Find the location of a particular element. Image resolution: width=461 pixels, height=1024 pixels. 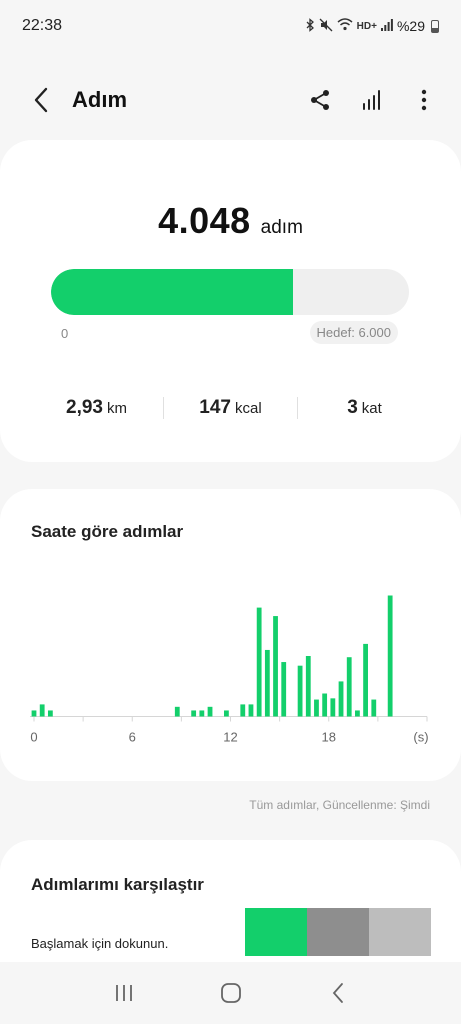

status-icons: HD+ %29 is located at coordinates (372, 26).